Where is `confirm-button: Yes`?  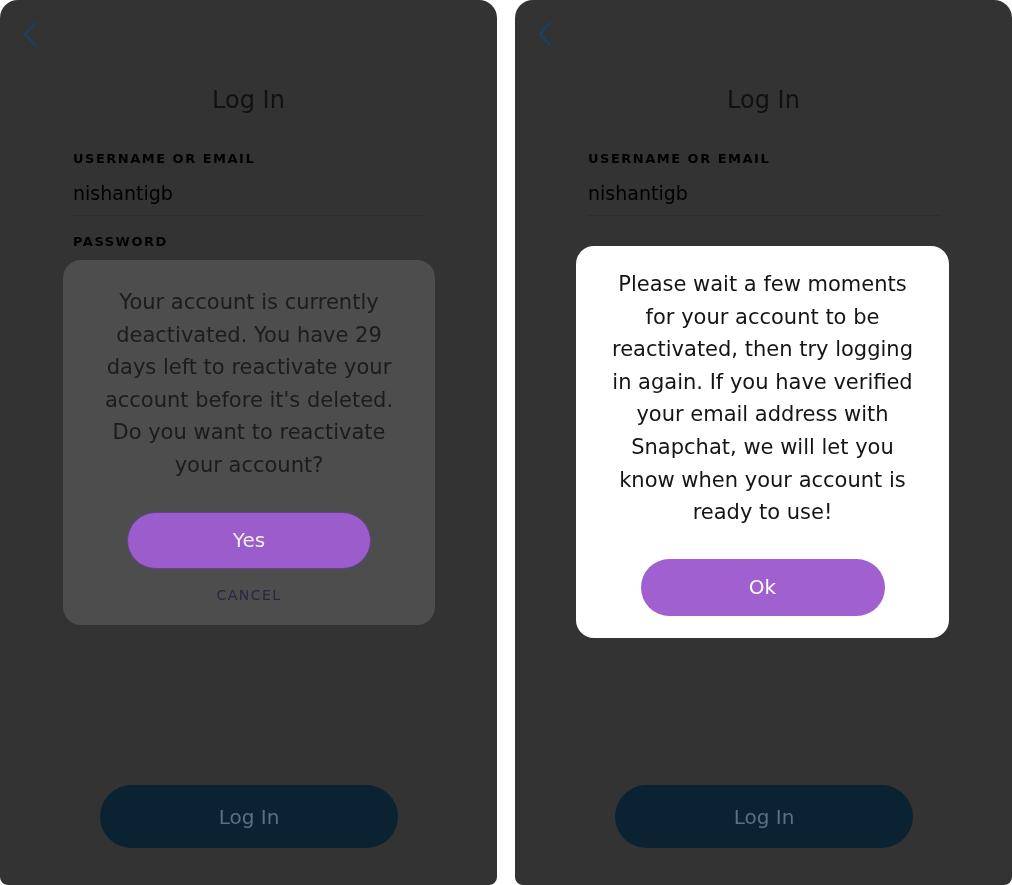 confirm-button: Yes is located at coordinates (249, 540).